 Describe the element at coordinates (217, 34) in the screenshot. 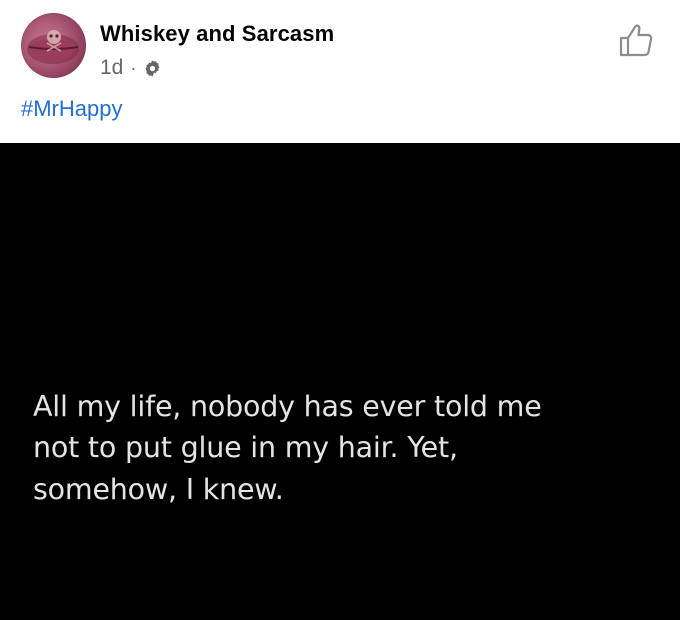

I see `page-name: Whiskey and Sarcasm` at that location.